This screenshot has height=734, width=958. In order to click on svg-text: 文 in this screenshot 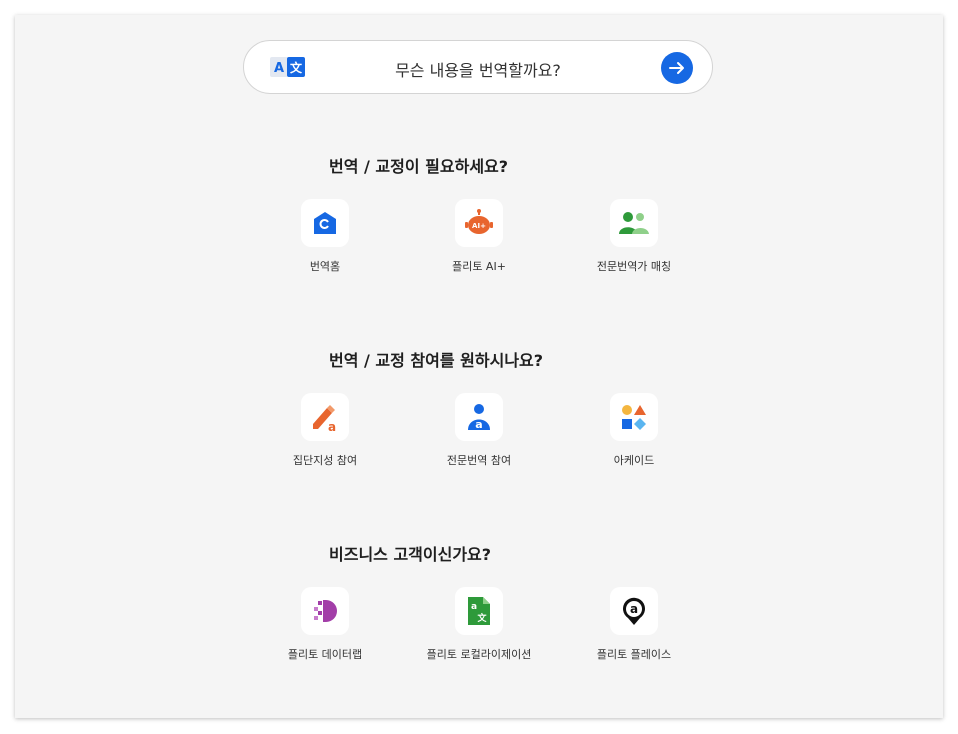, I will do `click(481, 618)`.